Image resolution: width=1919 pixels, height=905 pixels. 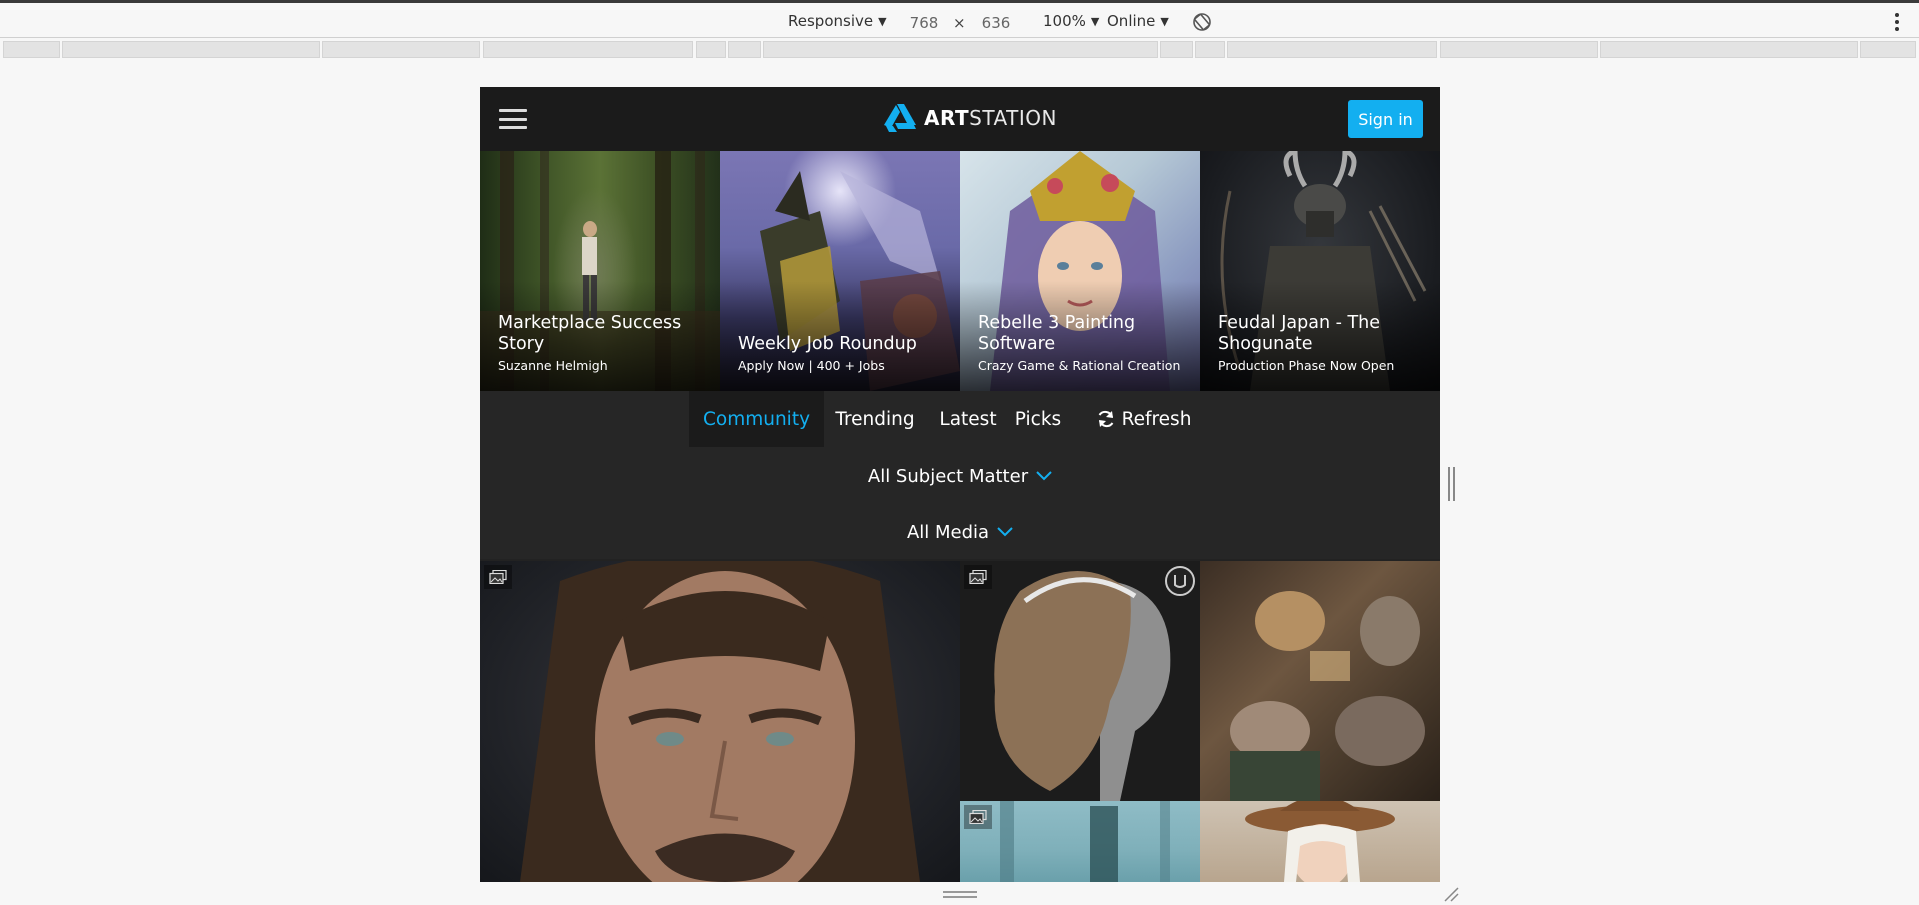 What do you see at coordinates (960, 894) in the screenshot?
I see `viewport-resize-handle-bottom` at bounding box center [960, 894].